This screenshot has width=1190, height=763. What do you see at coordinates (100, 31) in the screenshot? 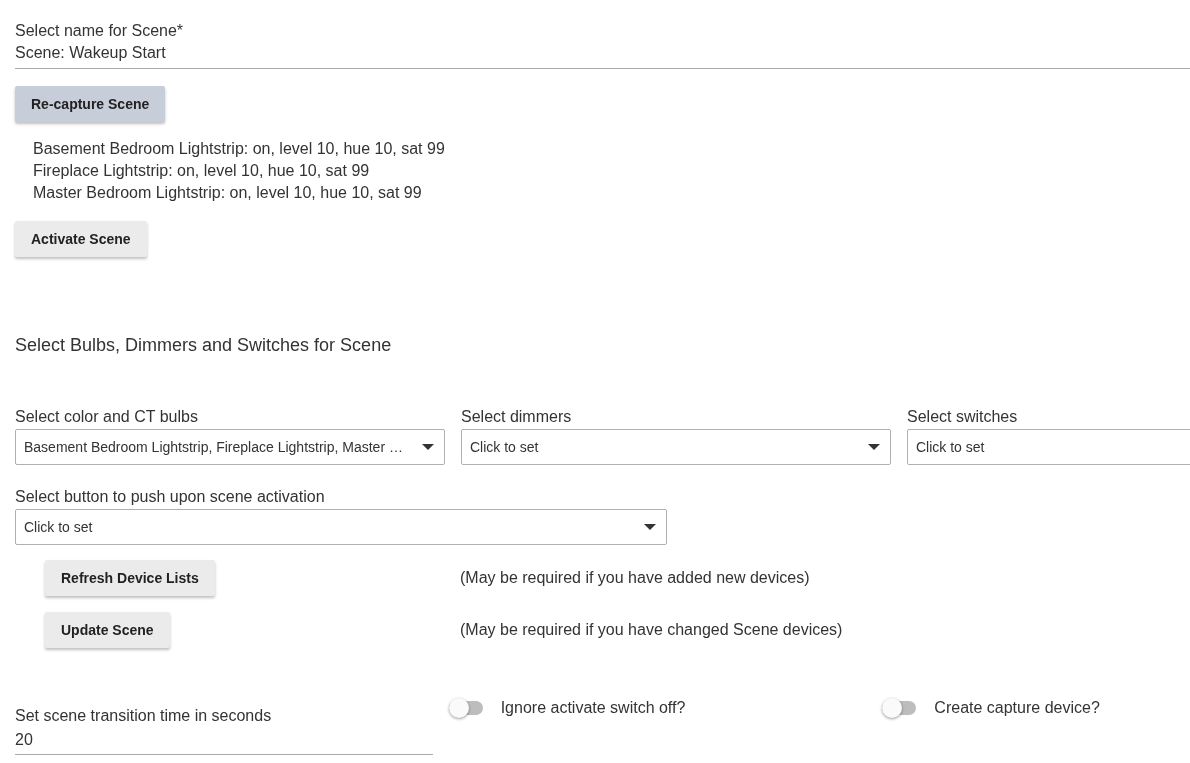
I see `field-label: Select name for Scene*` at bounding box center [100, 31].